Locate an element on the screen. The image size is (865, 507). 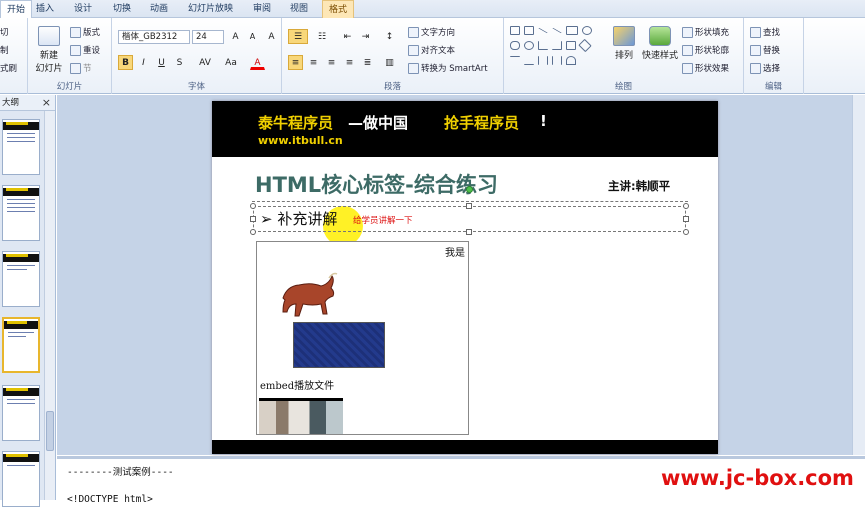
tab-slideshow: 幻灯片放映 is located at coordinates (210, 9).